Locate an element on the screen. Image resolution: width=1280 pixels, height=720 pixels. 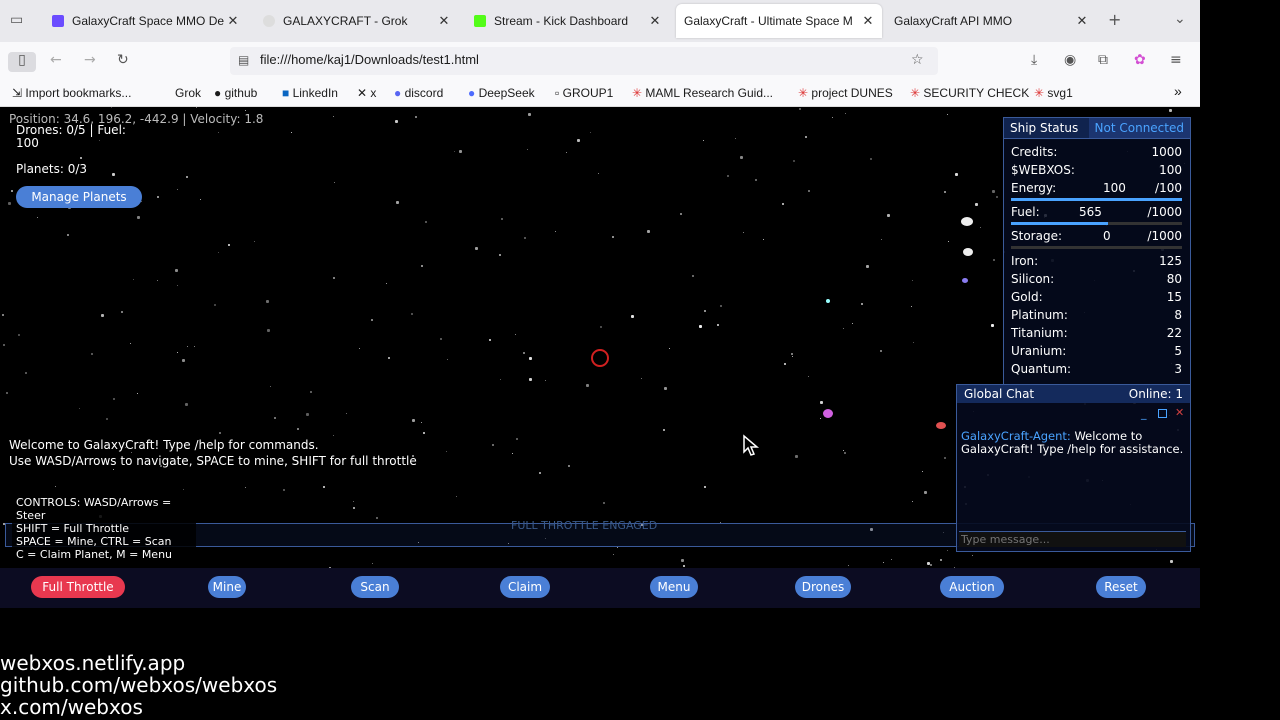
forward-icon: → is located at coordinates (90, 60).